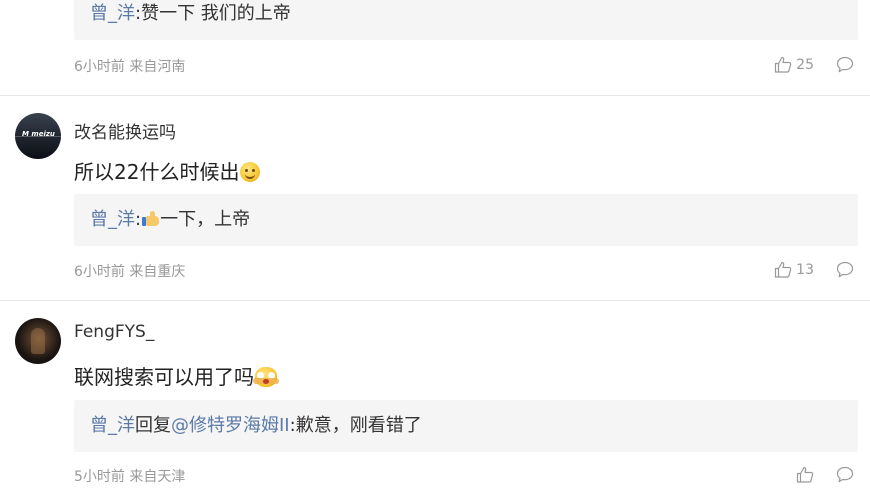 The height and width of the screenshot is (492, 870). I want to click on comment-username: FengFYS_, so click(114, 332).